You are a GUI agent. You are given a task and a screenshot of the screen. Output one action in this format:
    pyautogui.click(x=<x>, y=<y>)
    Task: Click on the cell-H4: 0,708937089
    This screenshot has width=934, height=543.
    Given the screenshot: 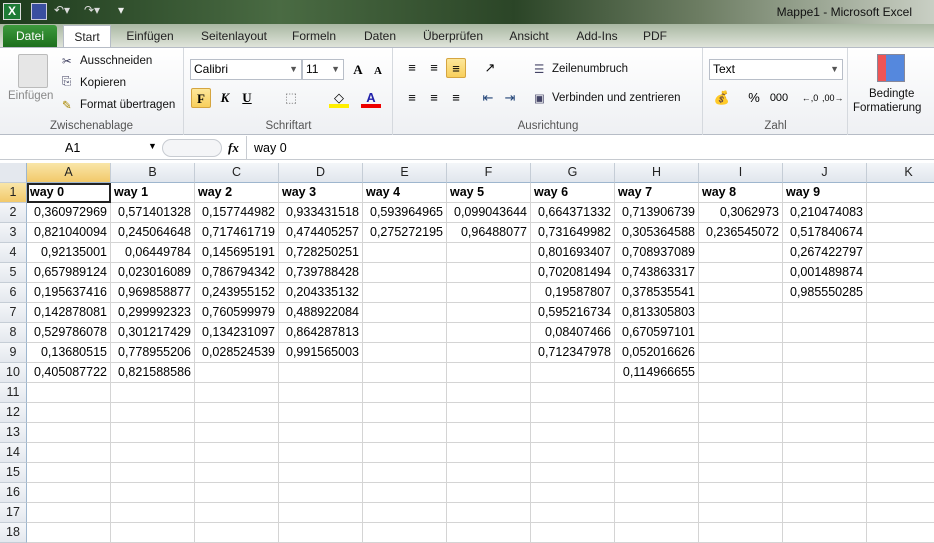 What is the action you would take?
    pyautogui.click(x=657, y=253)
    